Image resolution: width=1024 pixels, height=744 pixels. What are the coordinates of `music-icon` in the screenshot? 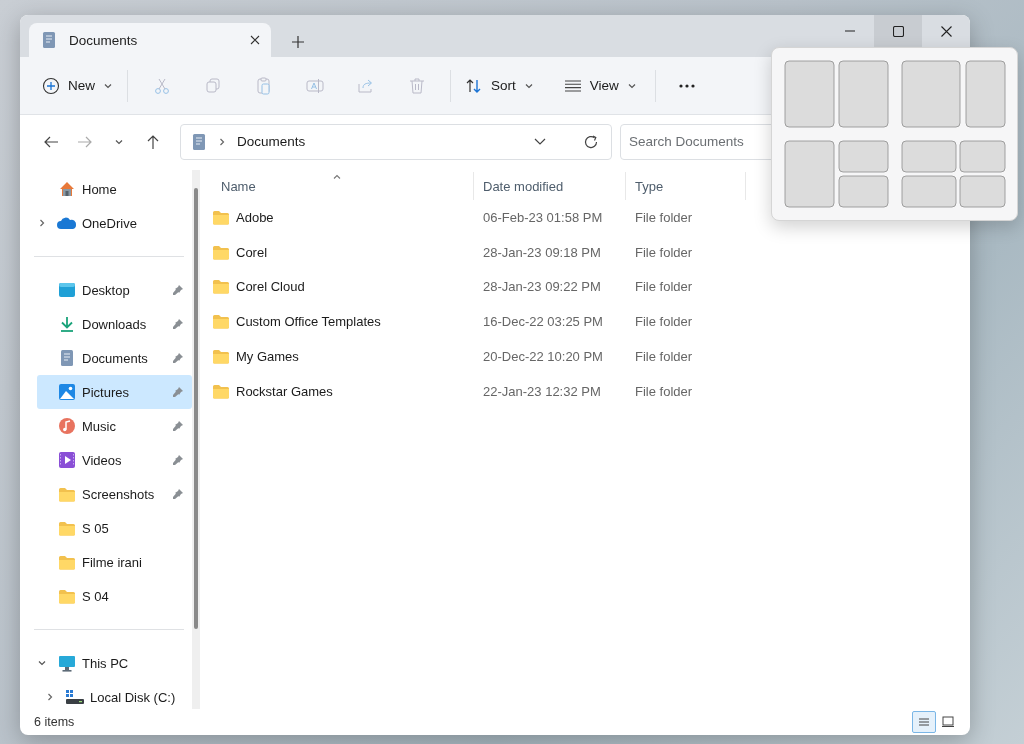 It's located at (67, 426).